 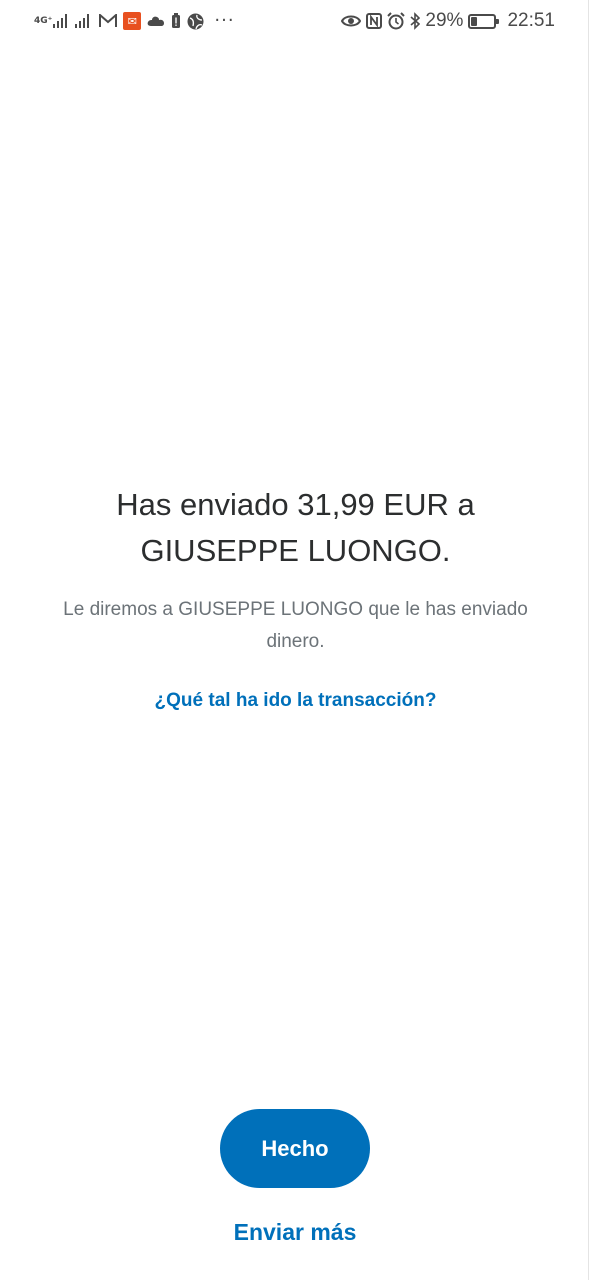 I want to click on network-type-label: 4G⁺, so click(x=43, y=20).